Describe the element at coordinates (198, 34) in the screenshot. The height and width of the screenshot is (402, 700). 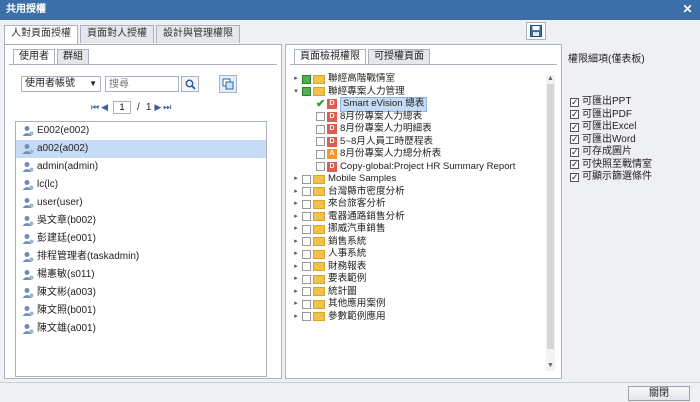
I see `tab-design-admin: 設計與管理權限` at that location.